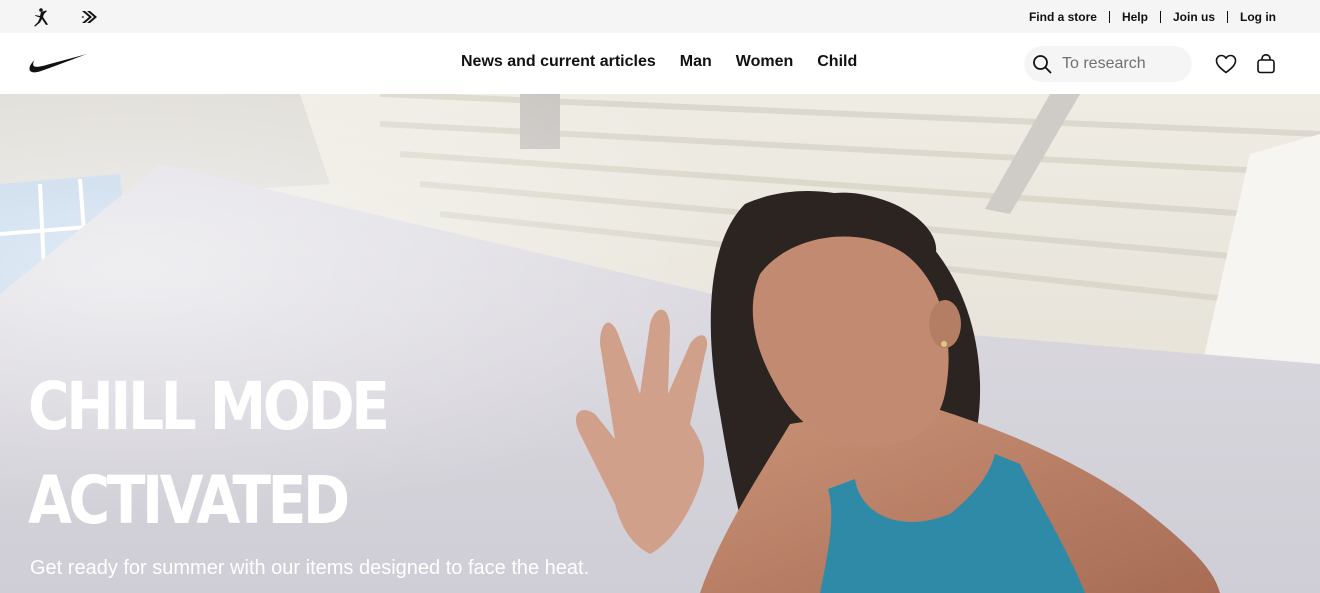 This screenshot has width=1320, height=593. Describe the element at coordinates (1152, 17) in the screenshot. I see `utility-links: Find a store Help Join us Log in` at that location.